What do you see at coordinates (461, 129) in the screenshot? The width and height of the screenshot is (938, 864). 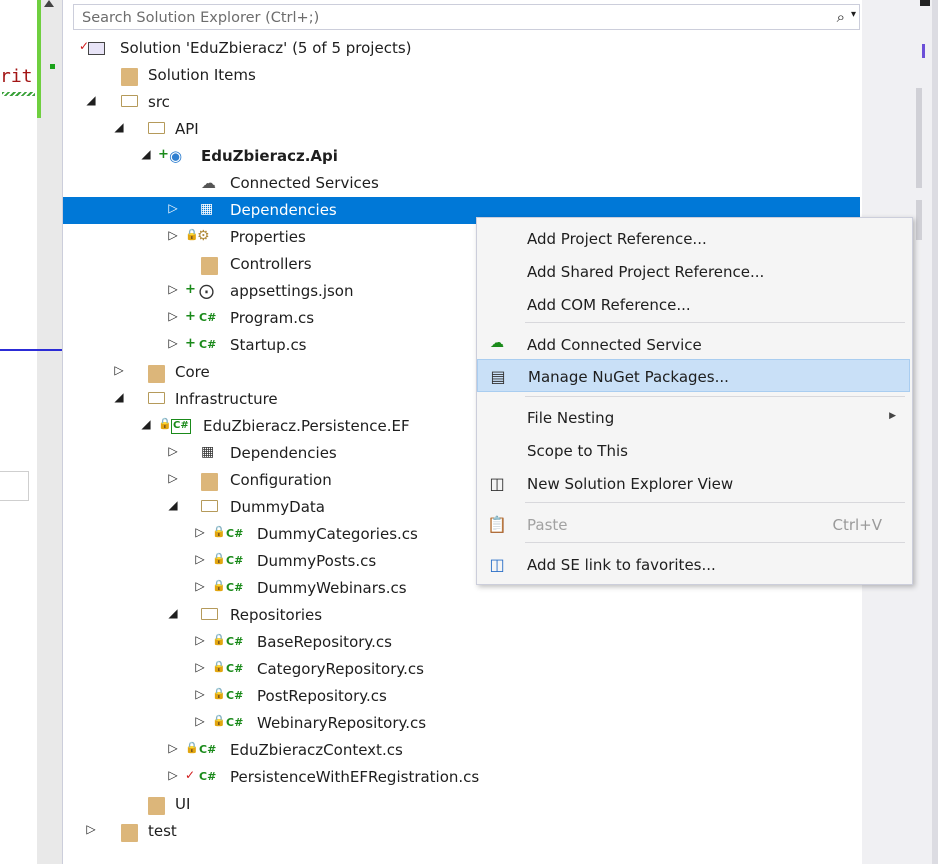 I see `tree-row-api: ◢ API` at bounding box center [461, 129].